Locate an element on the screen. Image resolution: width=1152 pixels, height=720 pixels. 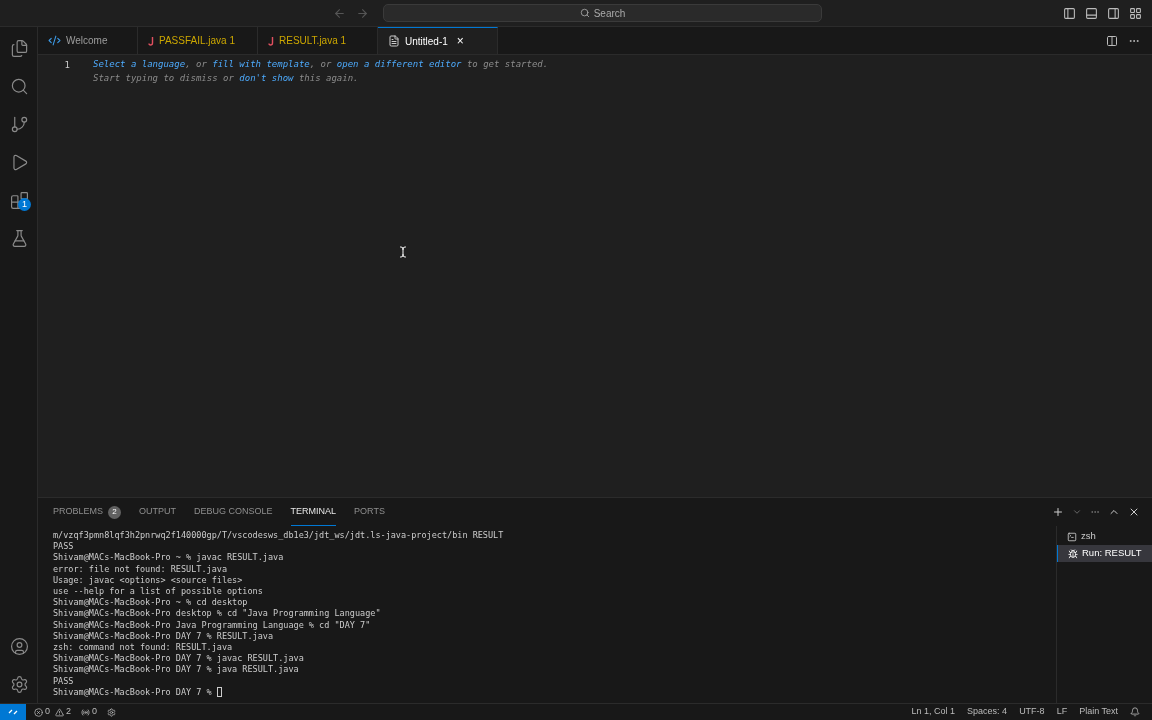
close-tab-button: × is located at coordinates (460, 41).